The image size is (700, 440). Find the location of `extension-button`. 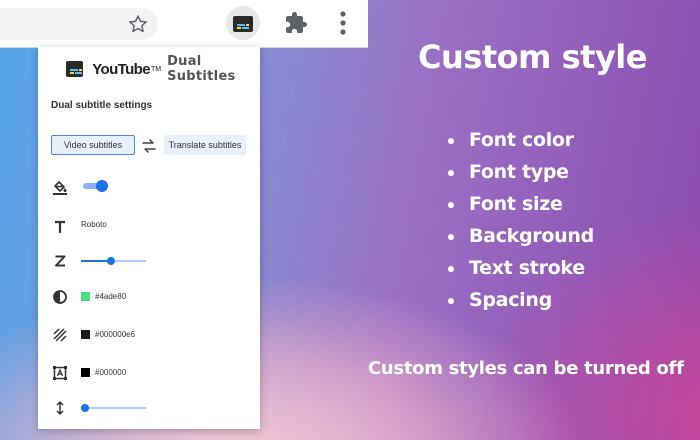

extension-button is located at coordinates (243, 23).